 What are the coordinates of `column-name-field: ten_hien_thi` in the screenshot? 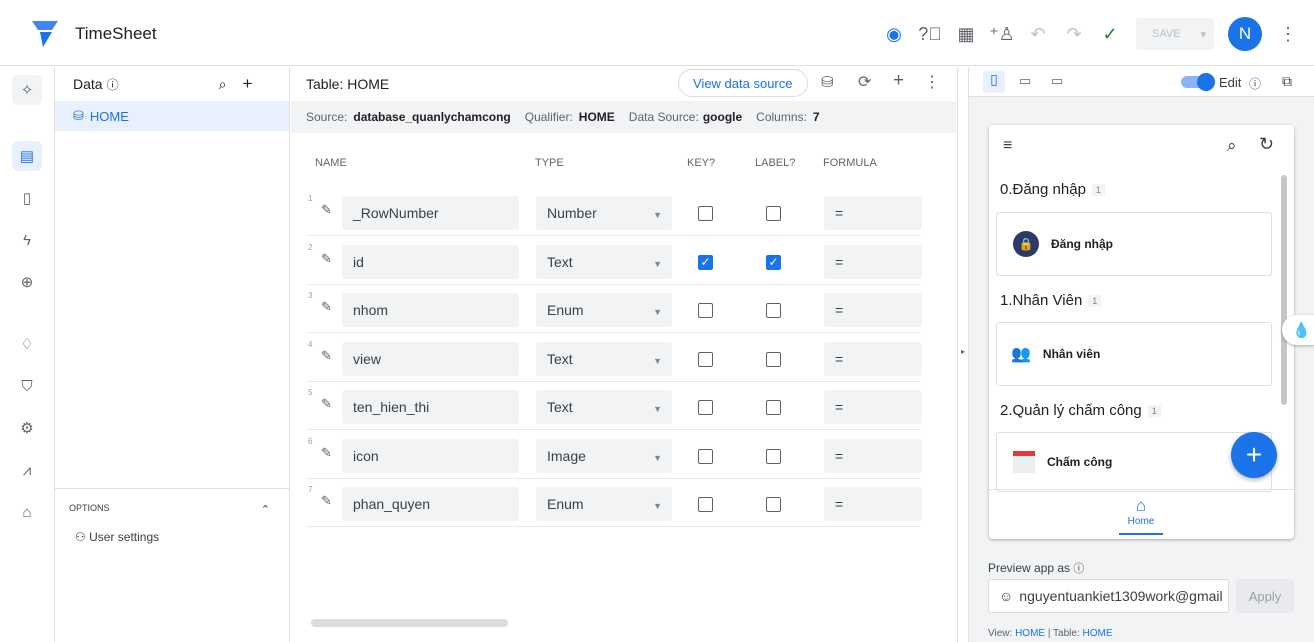 It's located at (430, 407).